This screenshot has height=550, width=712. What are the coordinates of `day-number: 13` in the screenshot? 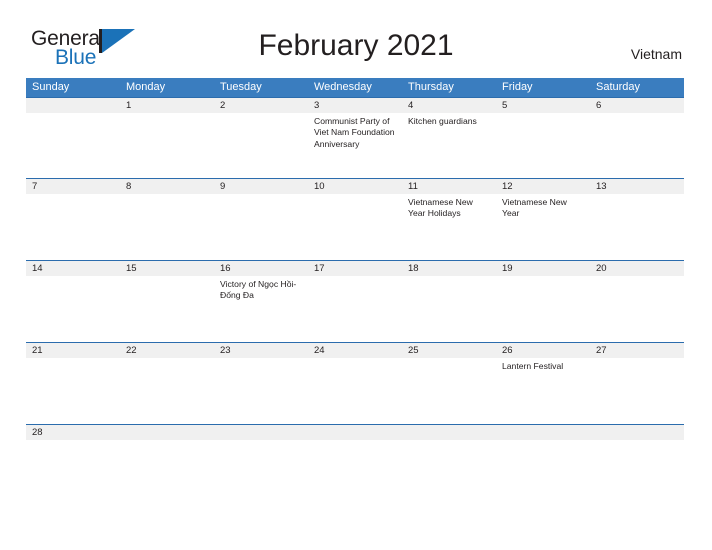 It's located at (637, 186).